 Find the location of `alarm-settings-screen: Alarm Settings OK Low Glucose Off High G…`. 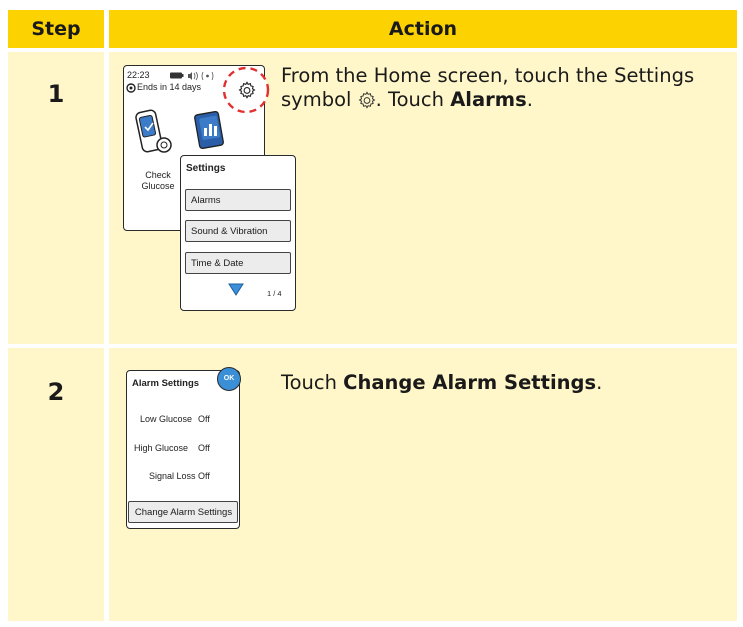

alarm-settings-screen: Alarm Settings OK Low Glucose Off High G… is located at coordinates (183, 448).